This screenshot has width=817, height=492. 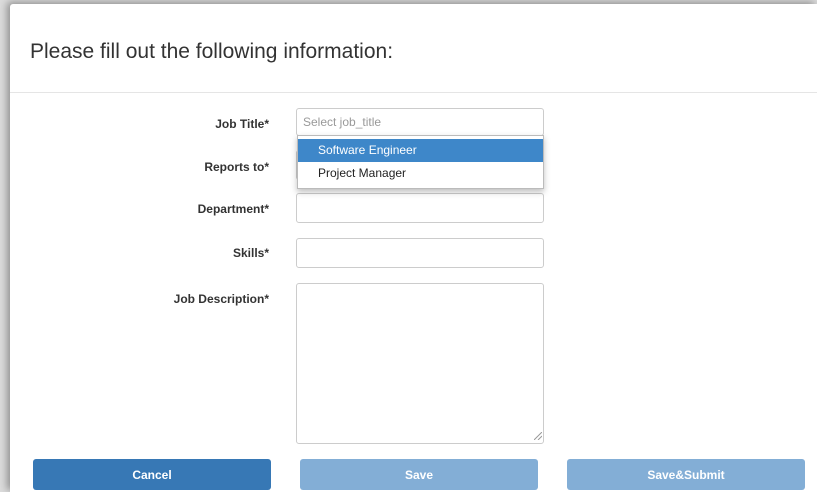 What do you see at coordinates (420, 253) in the screenshot?
I see `skills-field` at bounding box center [420, 253].